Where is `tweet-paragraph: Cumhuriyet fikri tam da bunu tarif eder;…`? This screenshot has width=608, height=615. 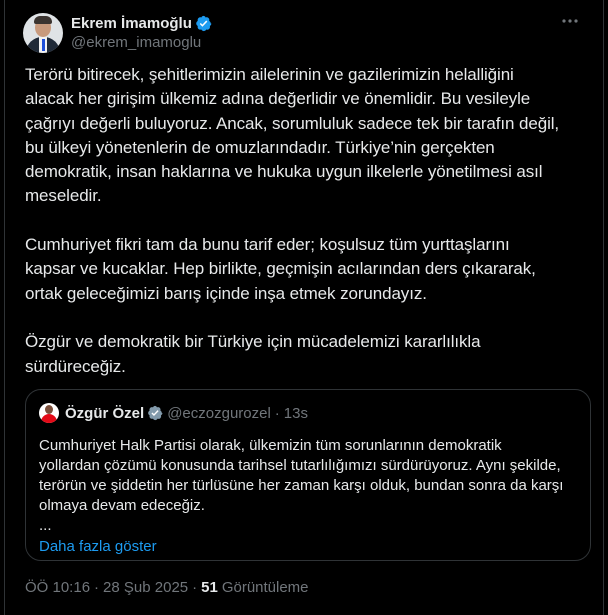
tweet-paragraph: Cumhuriyet fikri tam da bunu tarif eder;… is located at coordinates (280, 269).